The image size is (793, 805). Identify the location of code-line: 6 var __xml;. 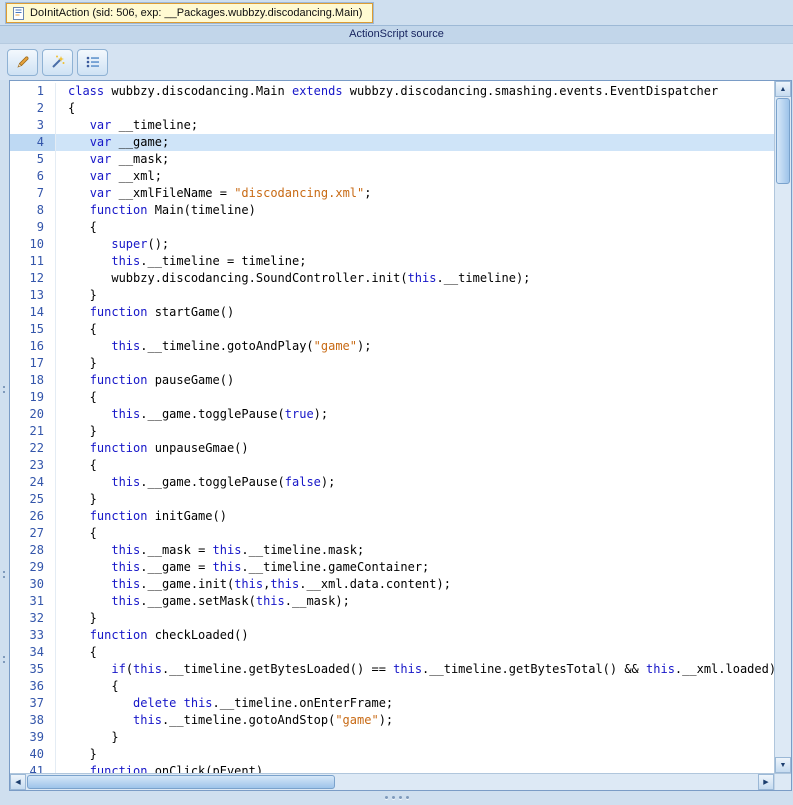
(392, 176).